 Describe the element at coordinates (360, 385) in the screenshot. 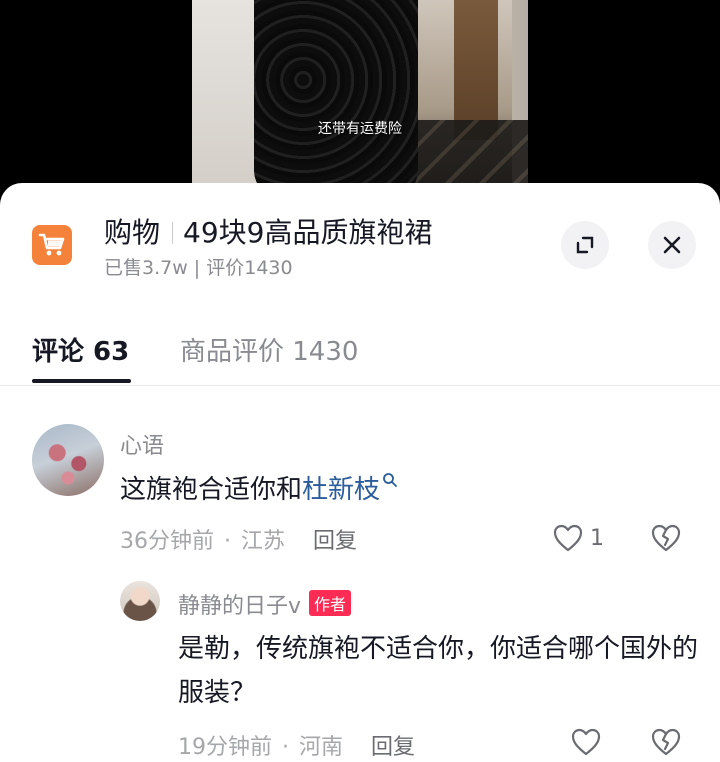

I see `tab-divider` at that location.